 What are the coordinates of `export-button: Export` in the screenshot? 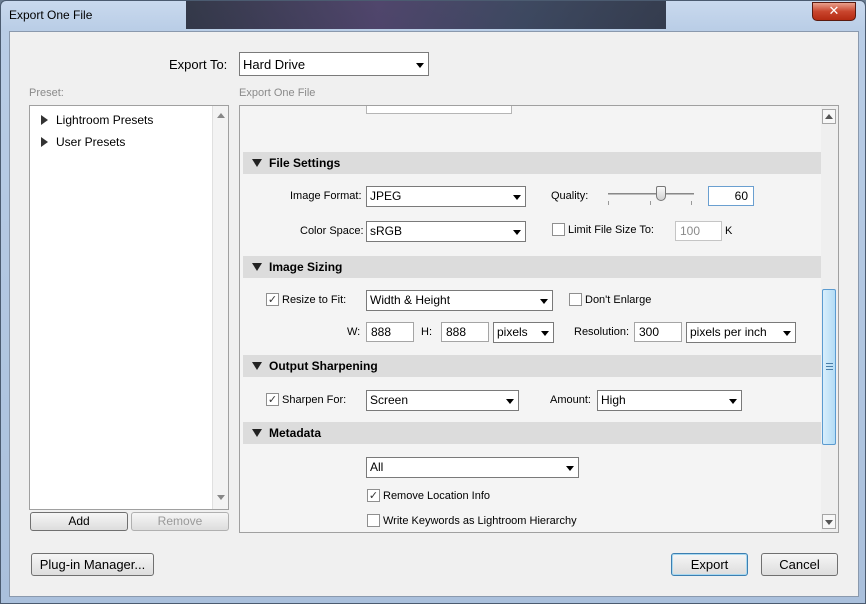 It's located at (709, 564).